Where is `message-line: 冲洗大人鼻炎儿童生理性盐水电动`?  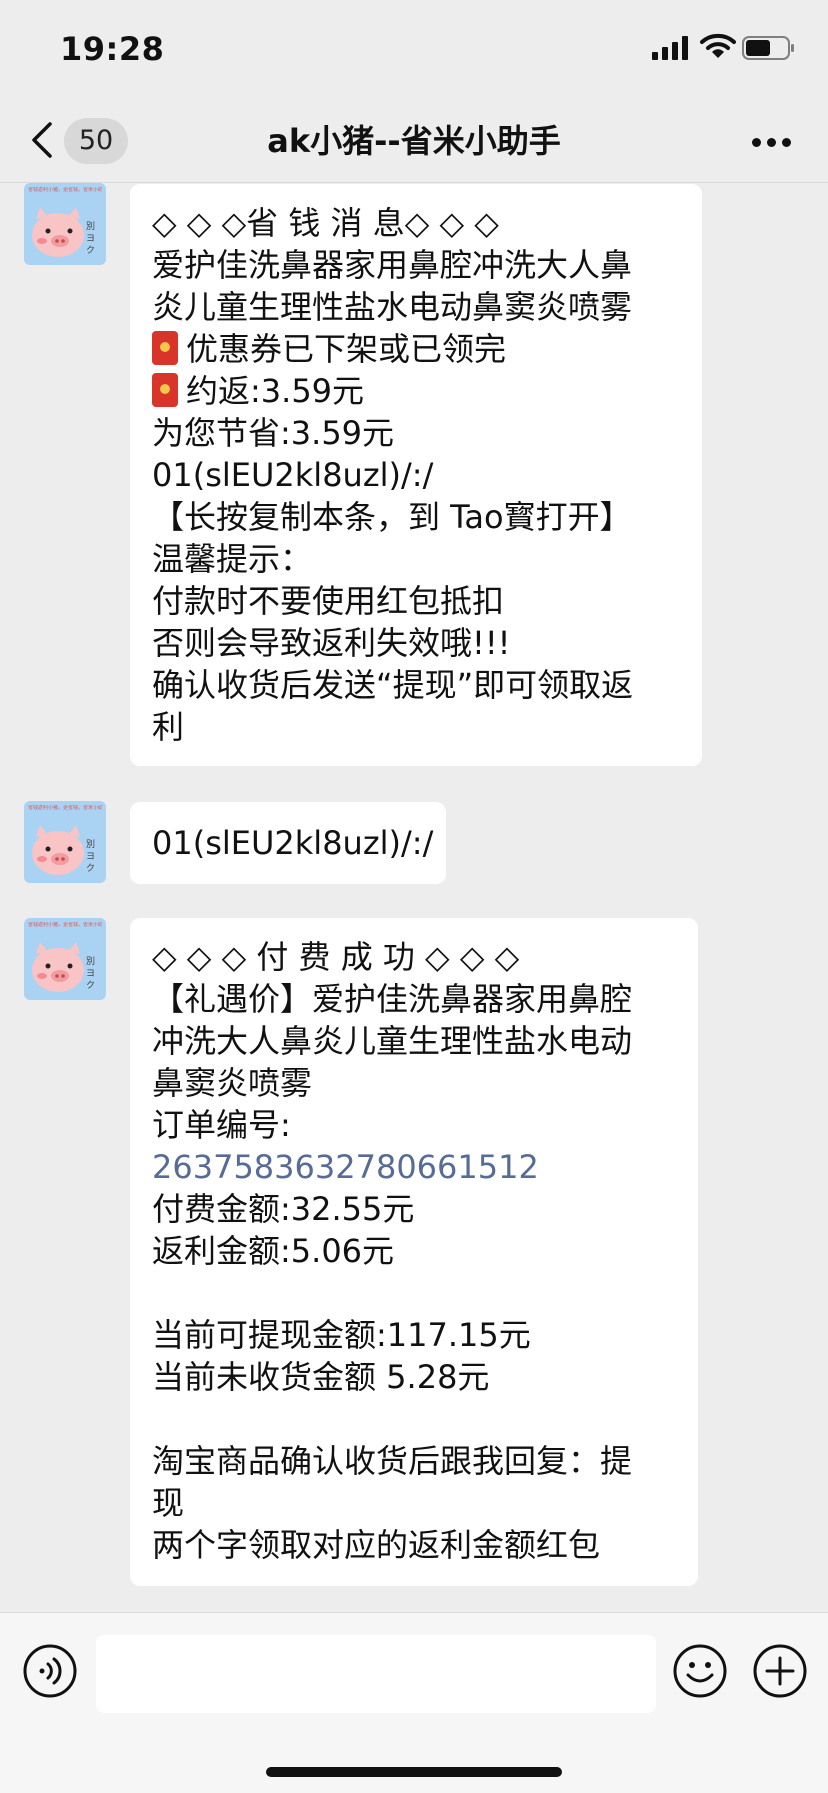 message-line: 冲洗大人鼻炎儿童生理性盐水电动 is located at coordinates (392, 1041).